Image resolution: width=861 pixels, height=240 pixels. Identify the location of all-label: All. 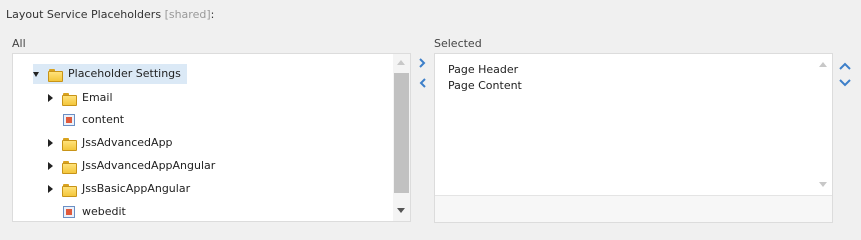
(19, 43).